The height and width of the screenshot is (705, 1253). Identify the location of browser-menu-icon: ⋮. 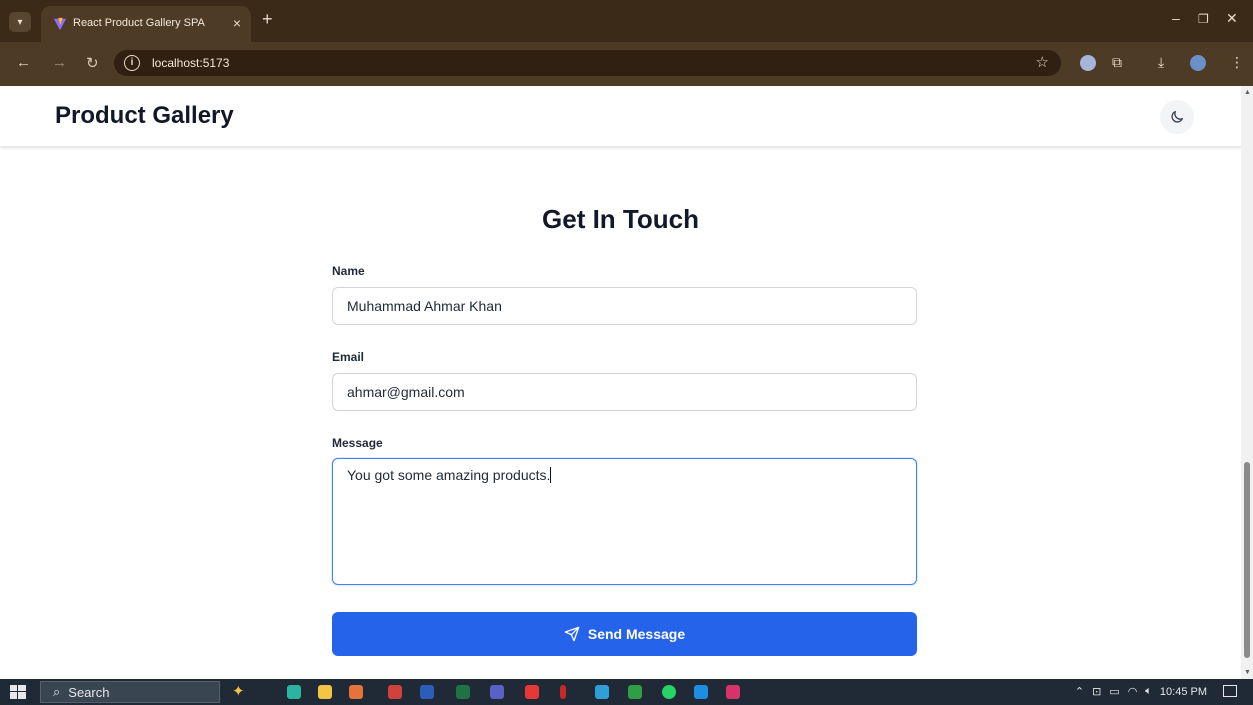
(1237, 62).